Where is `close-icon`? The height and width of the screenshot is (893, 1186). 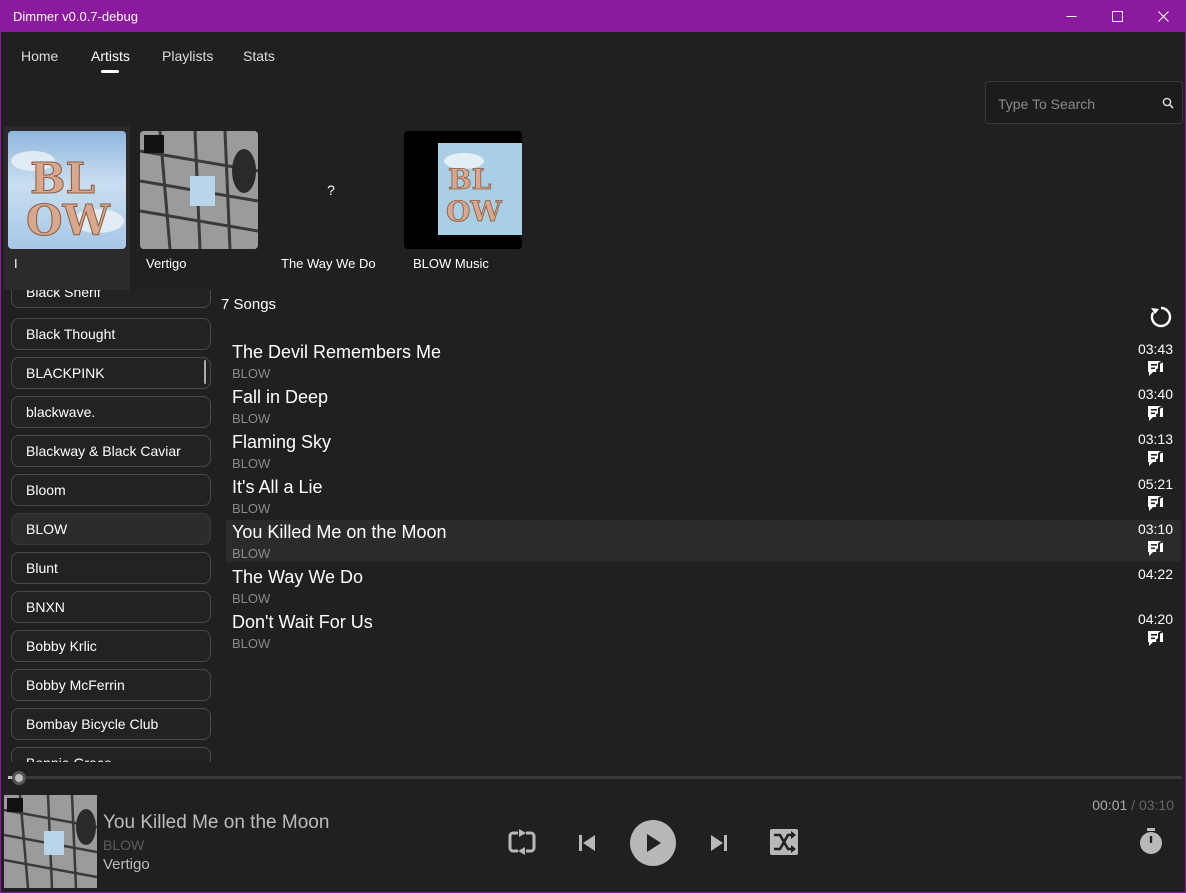 close-icon is located at coordinates (1163, 16).